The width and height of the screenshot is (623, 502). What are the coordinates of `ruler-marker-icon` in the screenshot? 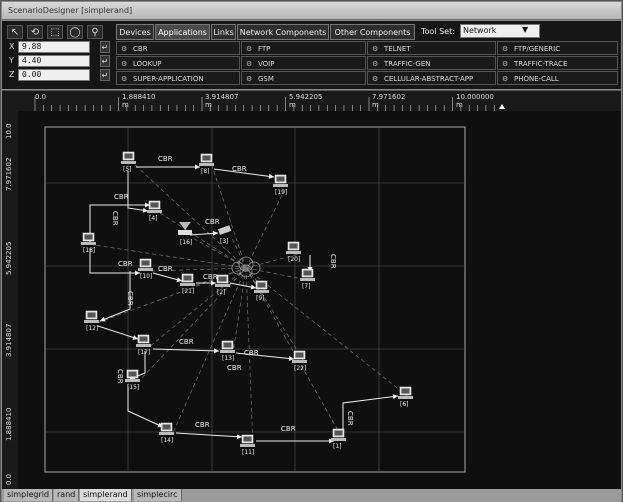 It's located at (502, 106).